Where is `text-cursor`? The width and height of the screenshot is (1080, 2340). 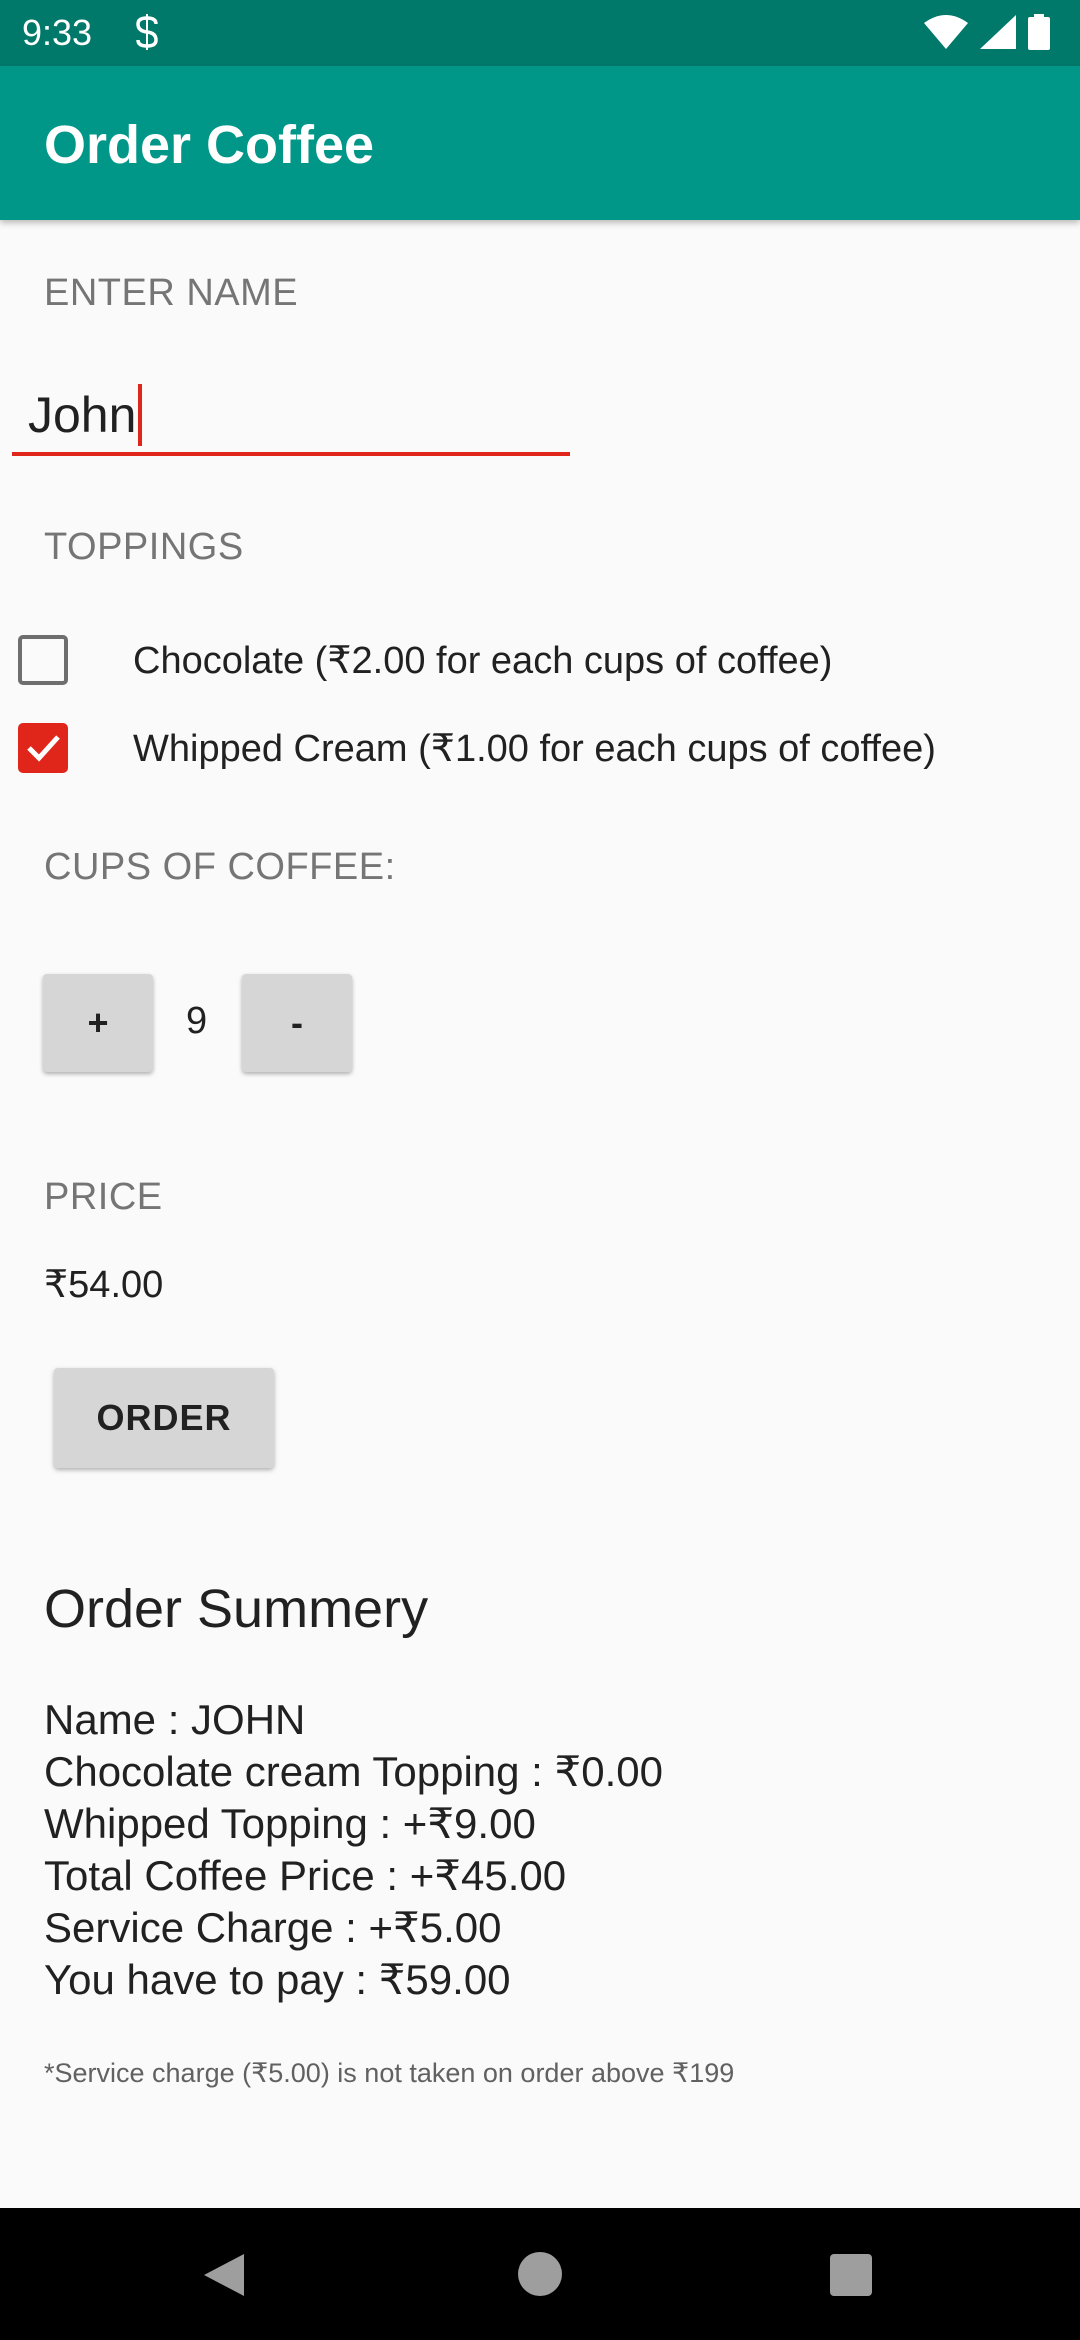 text-cursor is located at coordinates (140, 414).